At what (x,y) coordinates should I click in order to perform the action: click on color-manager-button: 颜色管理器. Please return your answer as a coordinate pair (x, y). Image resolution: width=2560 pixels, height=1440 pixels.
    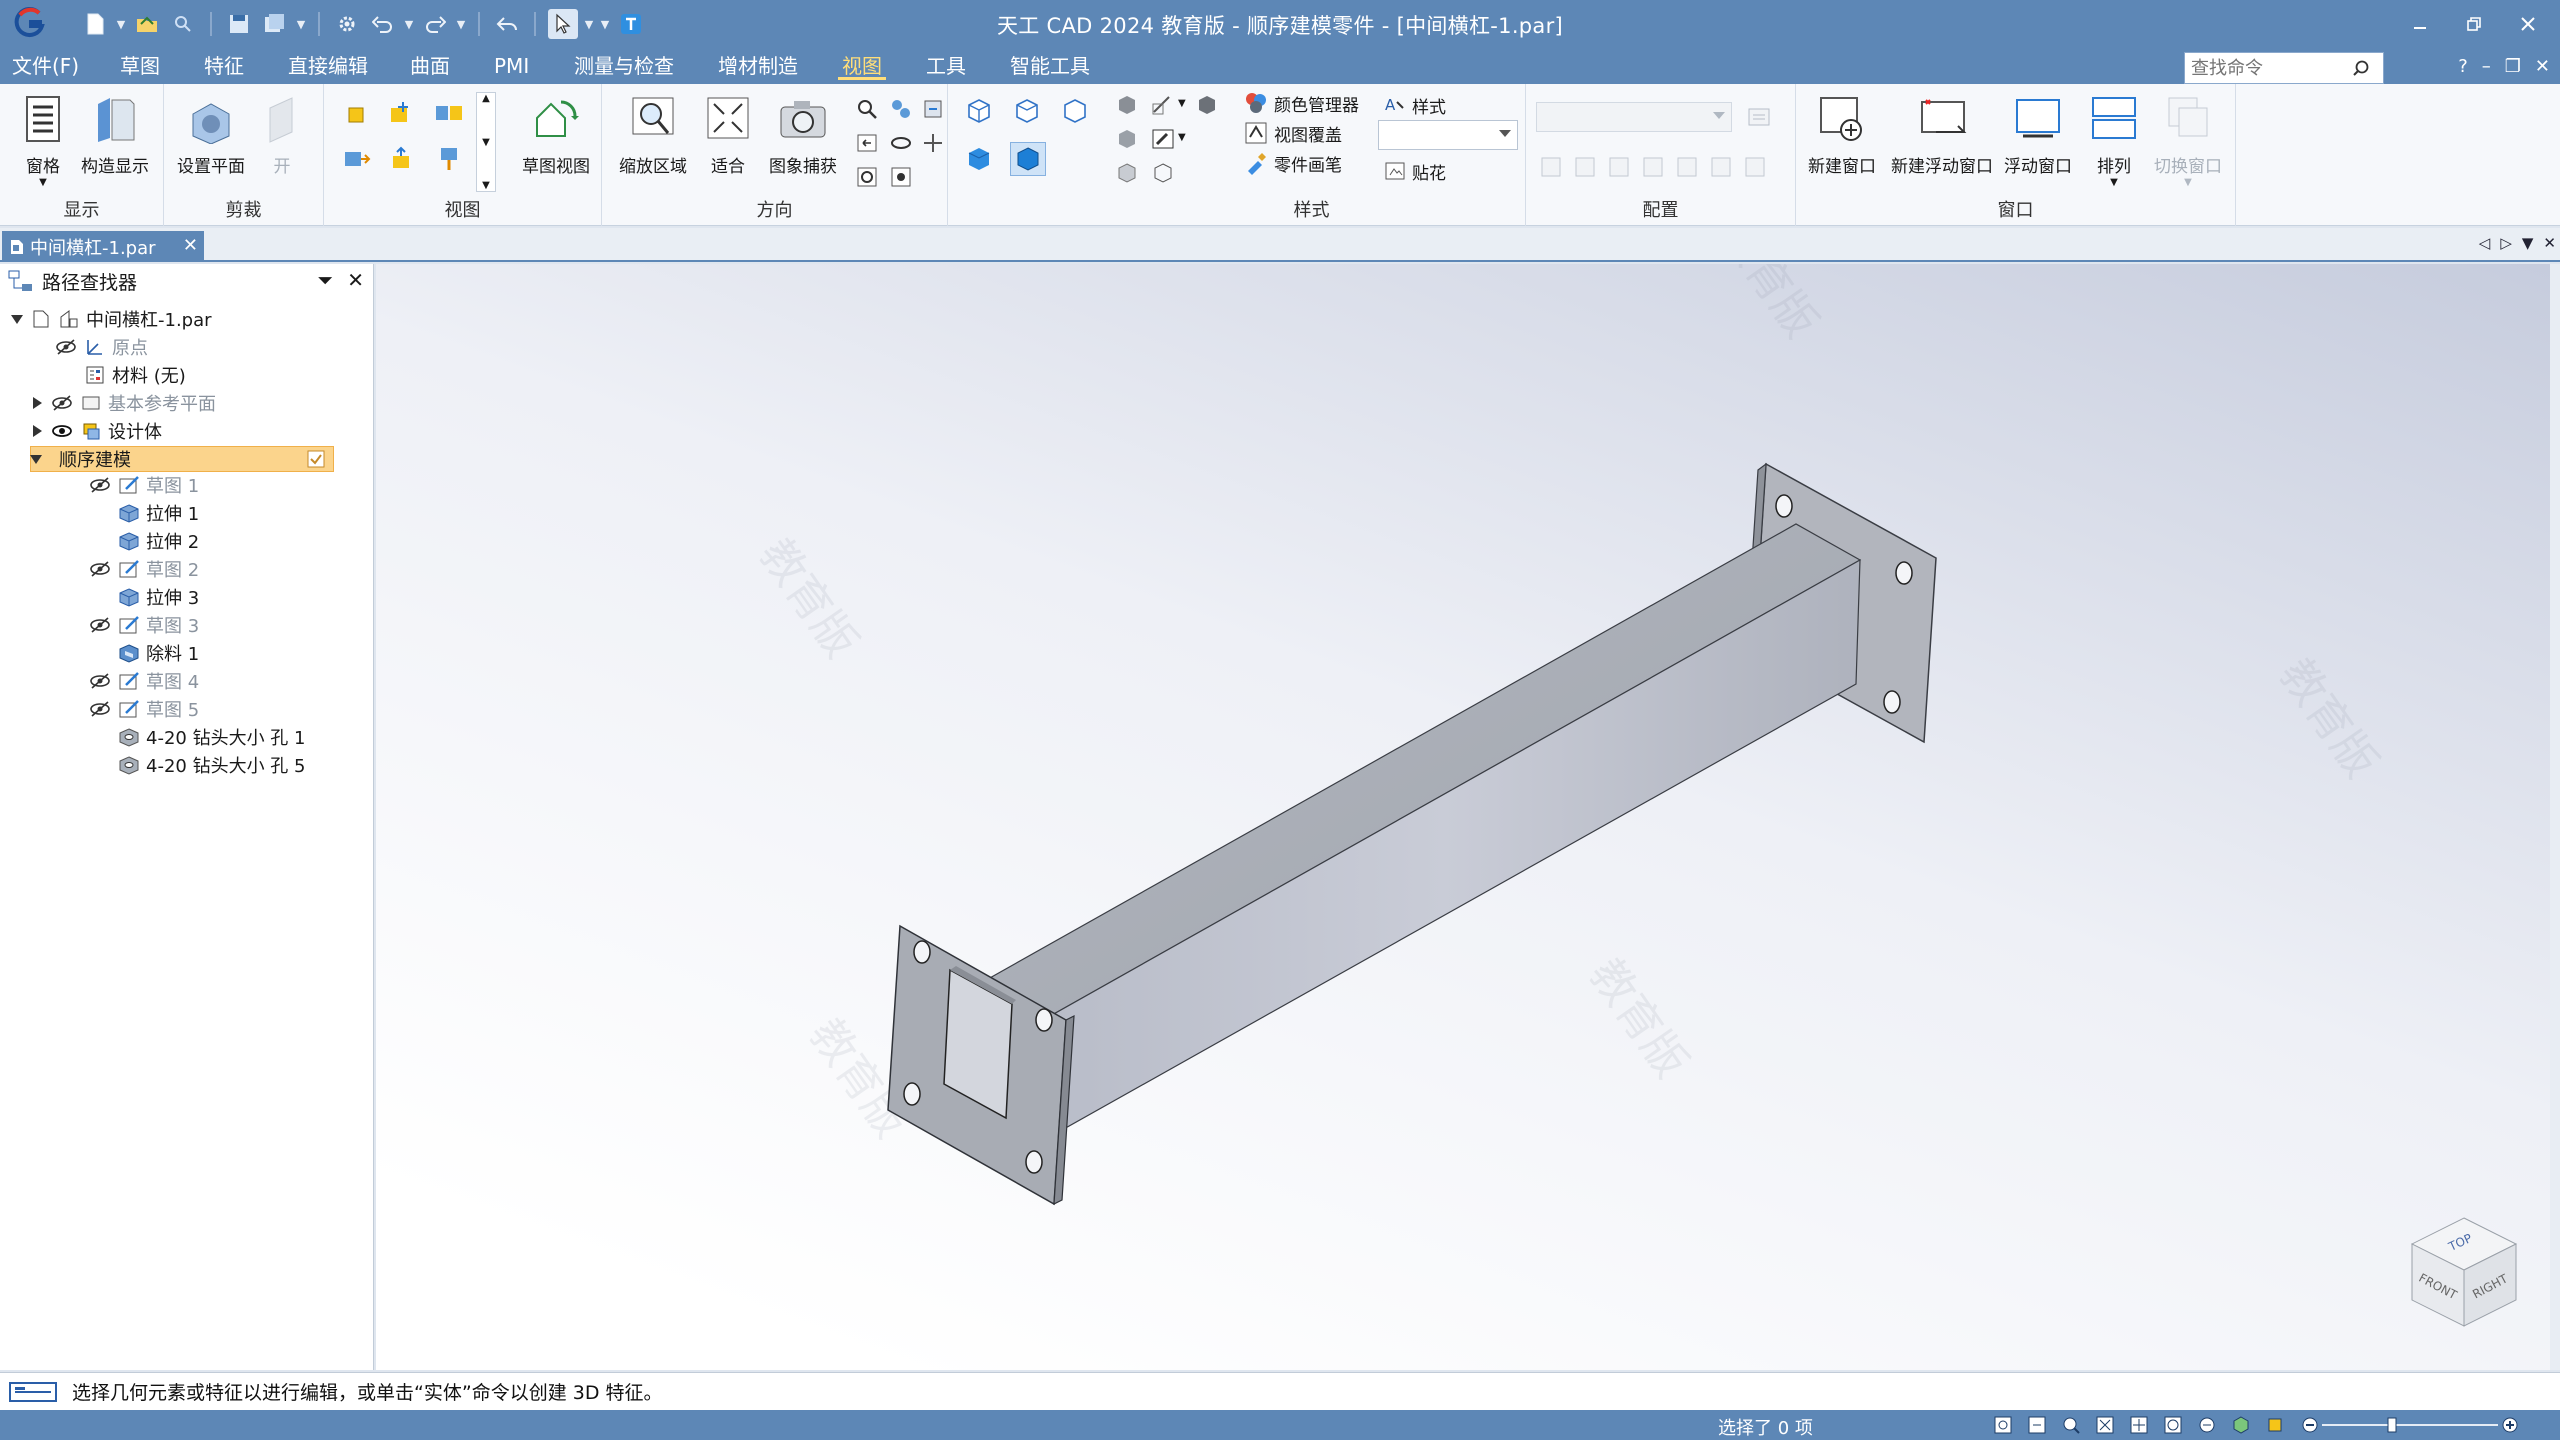
    Looking at the image, I should click on (1301, 103).